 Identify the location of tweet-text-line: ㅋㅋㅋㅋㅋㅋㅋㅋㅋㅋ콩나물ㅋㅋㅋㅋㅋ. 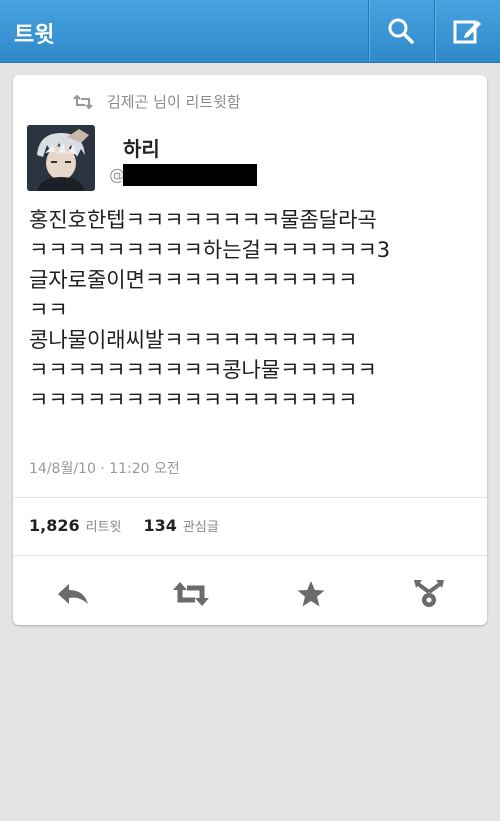
(203, 370).